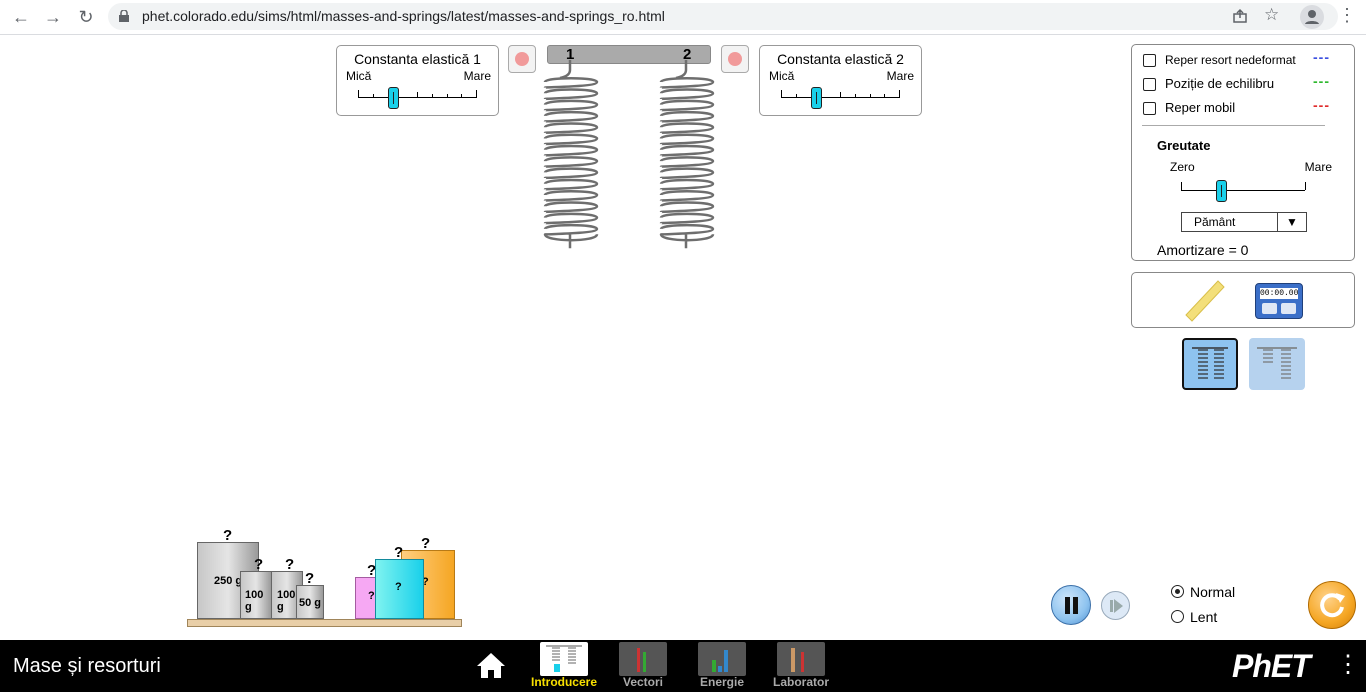 This screenshot has height=692, width=1366. Describe the element at coordinates (1215, 222) in the screenshot. I see `planet-select-value: Pământ` at that location.